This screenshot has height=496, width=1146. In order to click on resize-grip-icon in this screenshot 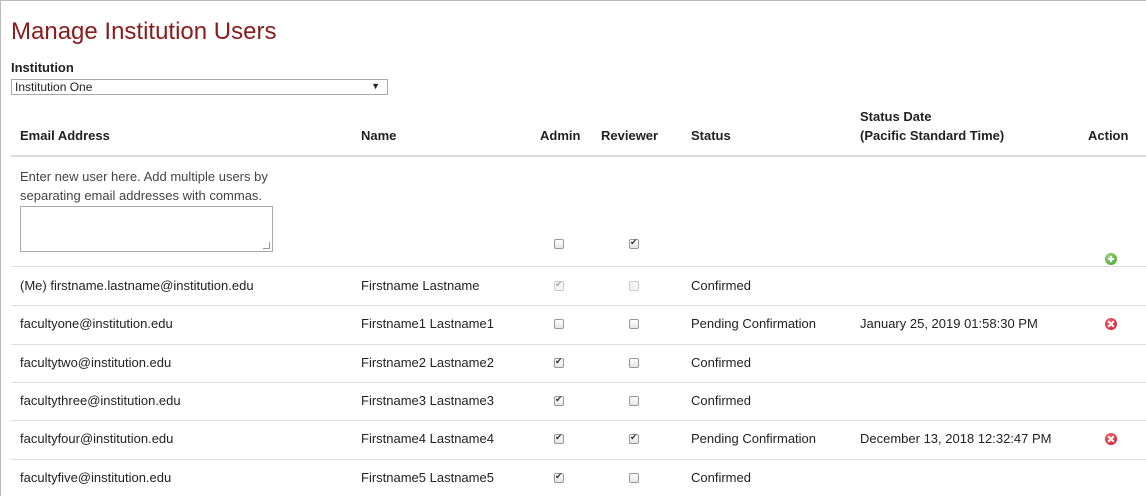, I will do `click(266, 245)`.